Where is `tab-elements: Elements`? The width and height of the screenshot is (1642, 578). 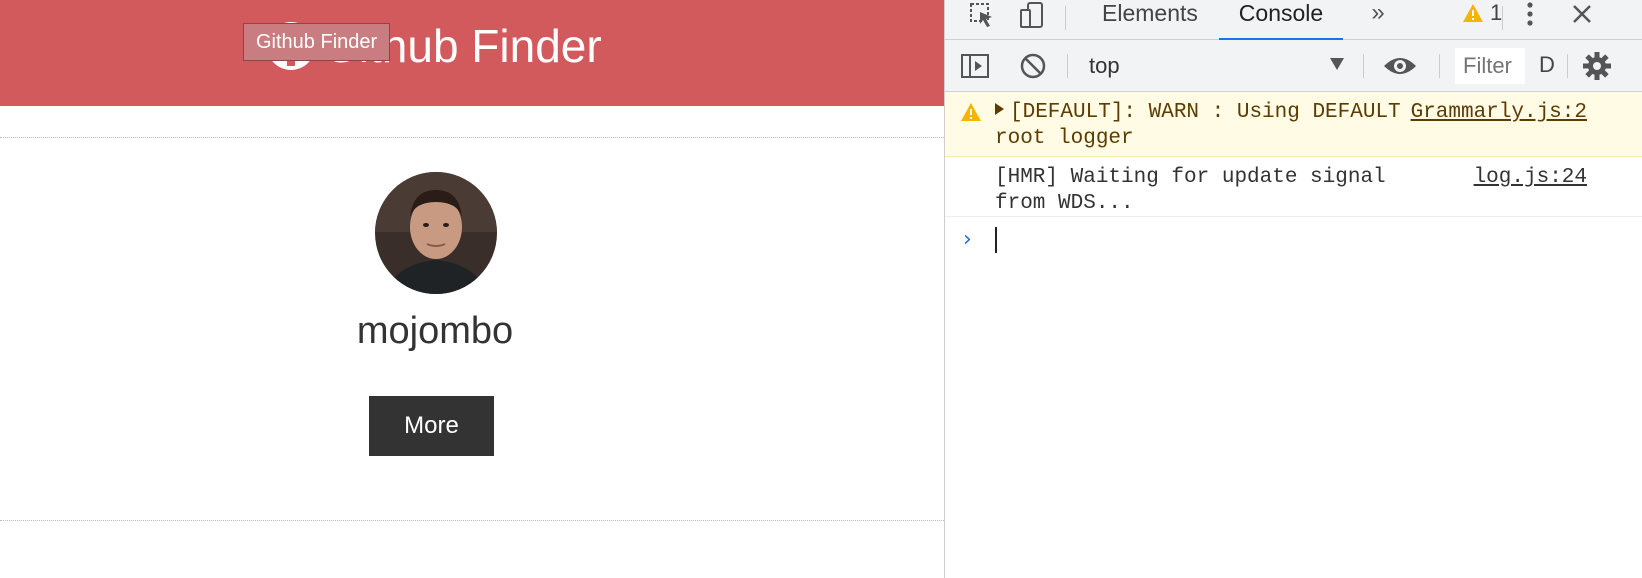
tab-elements: Elements is located at coordinates (1150, 20).